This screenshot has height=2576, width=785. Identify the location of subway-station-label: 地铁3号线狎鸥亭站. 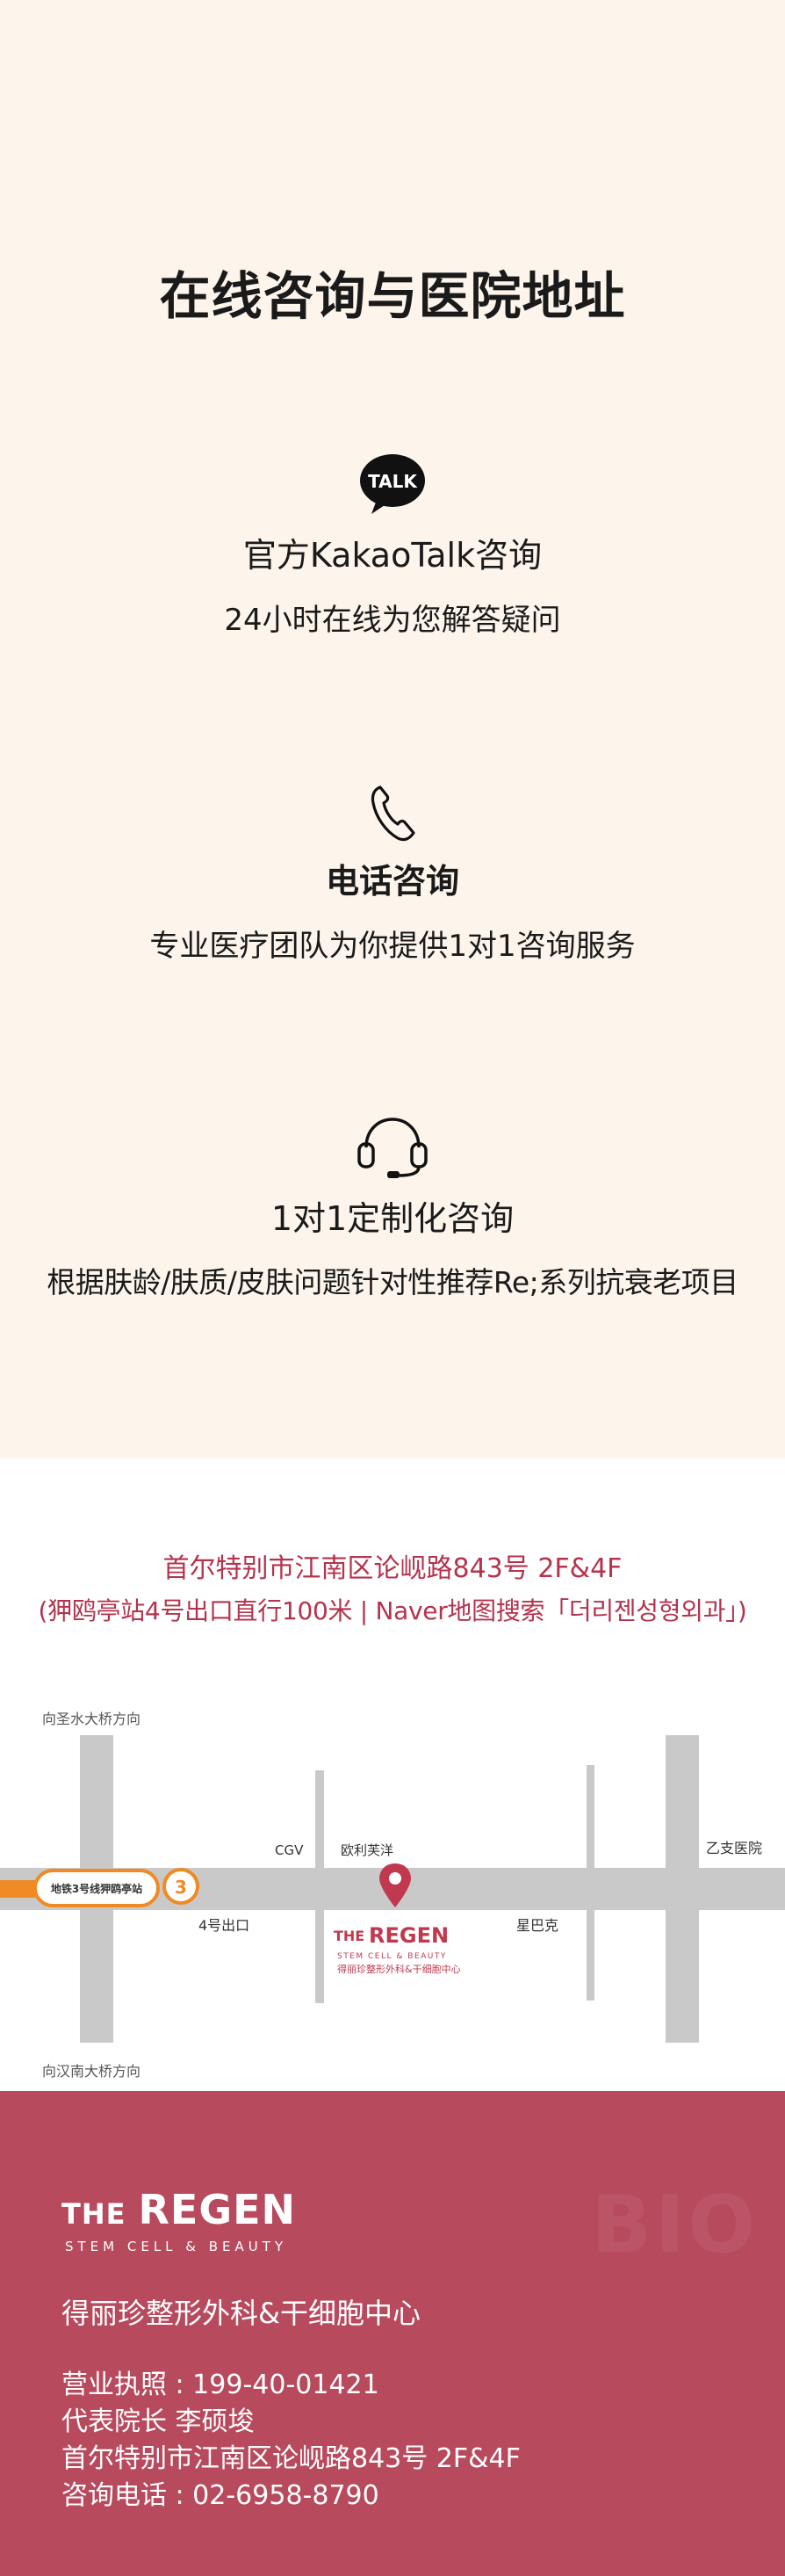
(96, 1888).